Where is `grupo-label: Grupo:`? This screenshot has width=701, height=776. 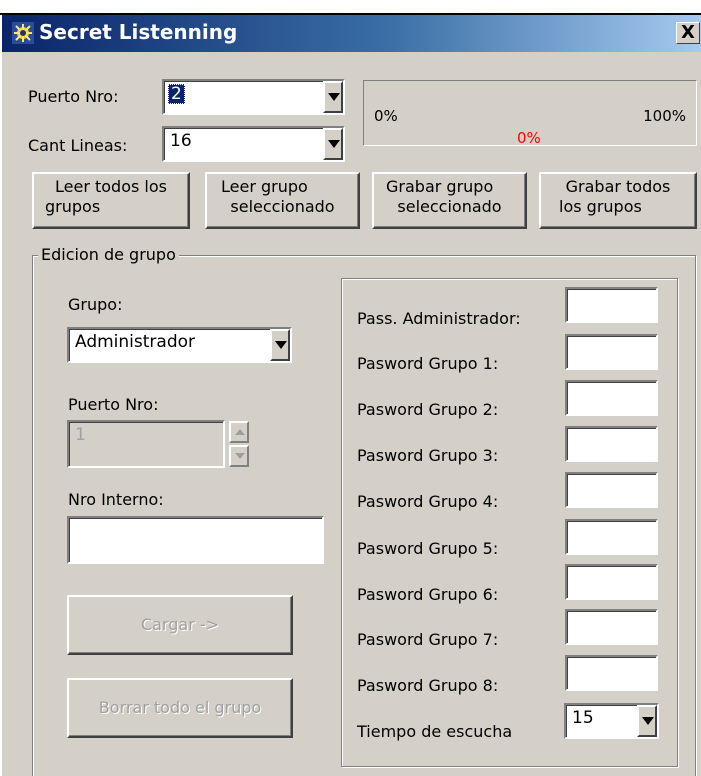 grupo-label: Grupo: is located at coordinates (95, 304).